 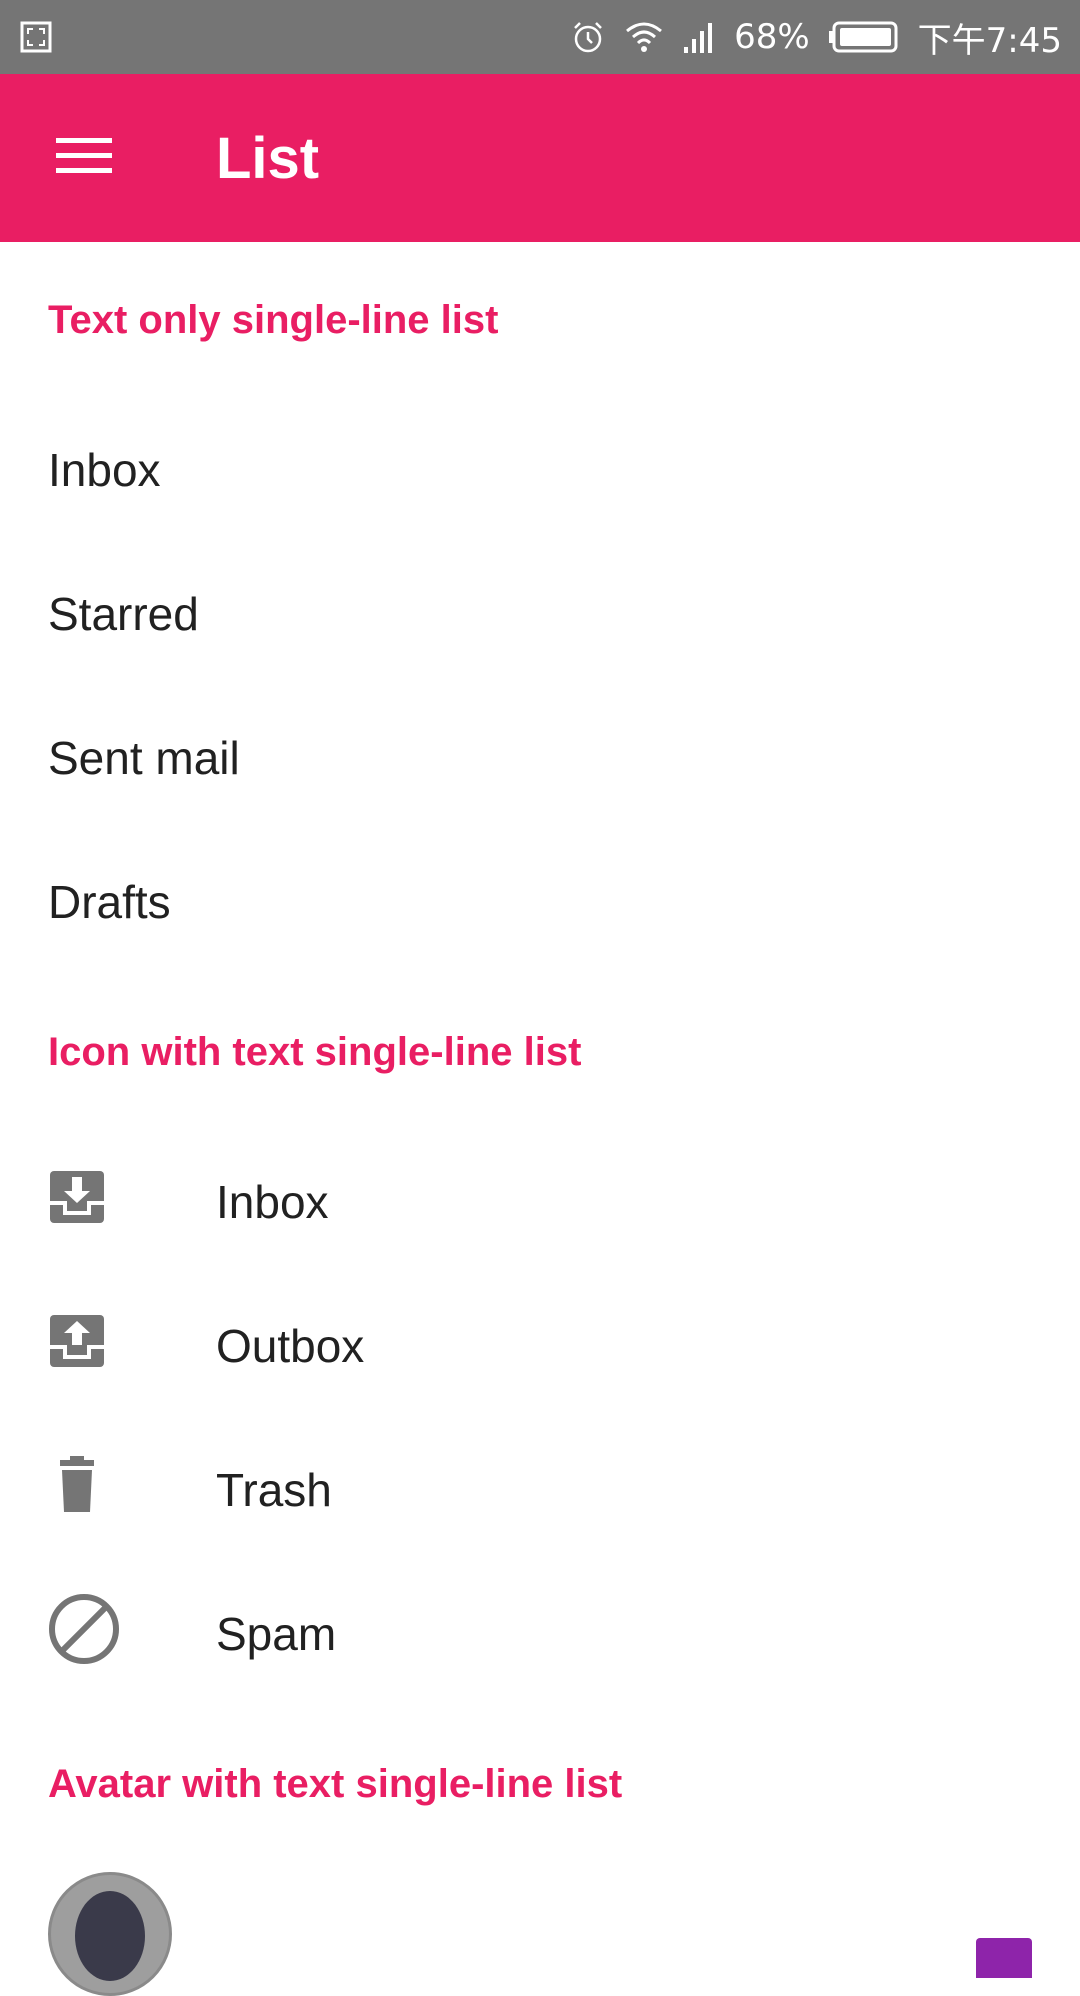 What do you see at coordinates (77, 1490) in the screenshot?
I see `trash-icon` at bounding box center [77, 1490].